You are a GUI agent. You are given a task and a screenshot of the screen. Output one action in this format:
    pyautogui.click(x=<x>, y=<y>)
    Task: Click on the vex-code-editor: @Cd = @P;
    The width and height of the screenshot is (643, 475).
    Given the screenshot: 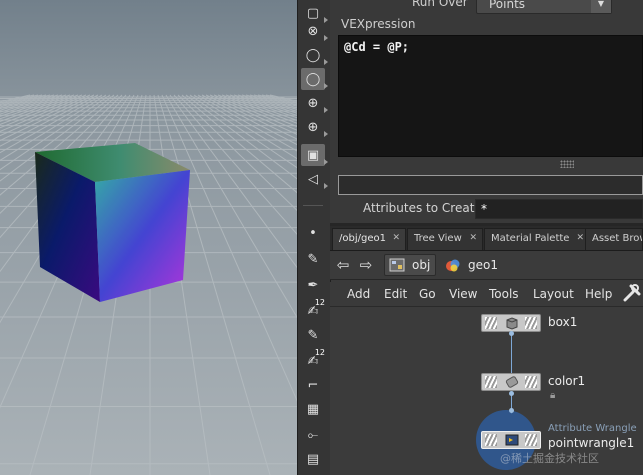 What is the action you would take?
    pyautogui.click(x=490, y=96)
    